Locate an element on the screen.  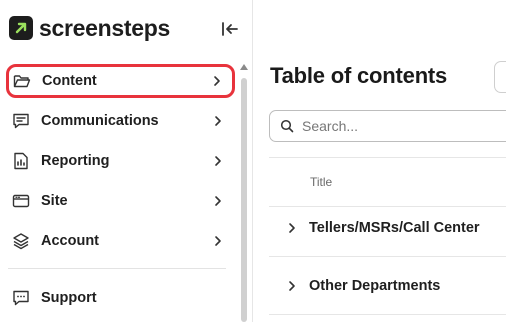
layers-icon is located at coordinates (21, 241).